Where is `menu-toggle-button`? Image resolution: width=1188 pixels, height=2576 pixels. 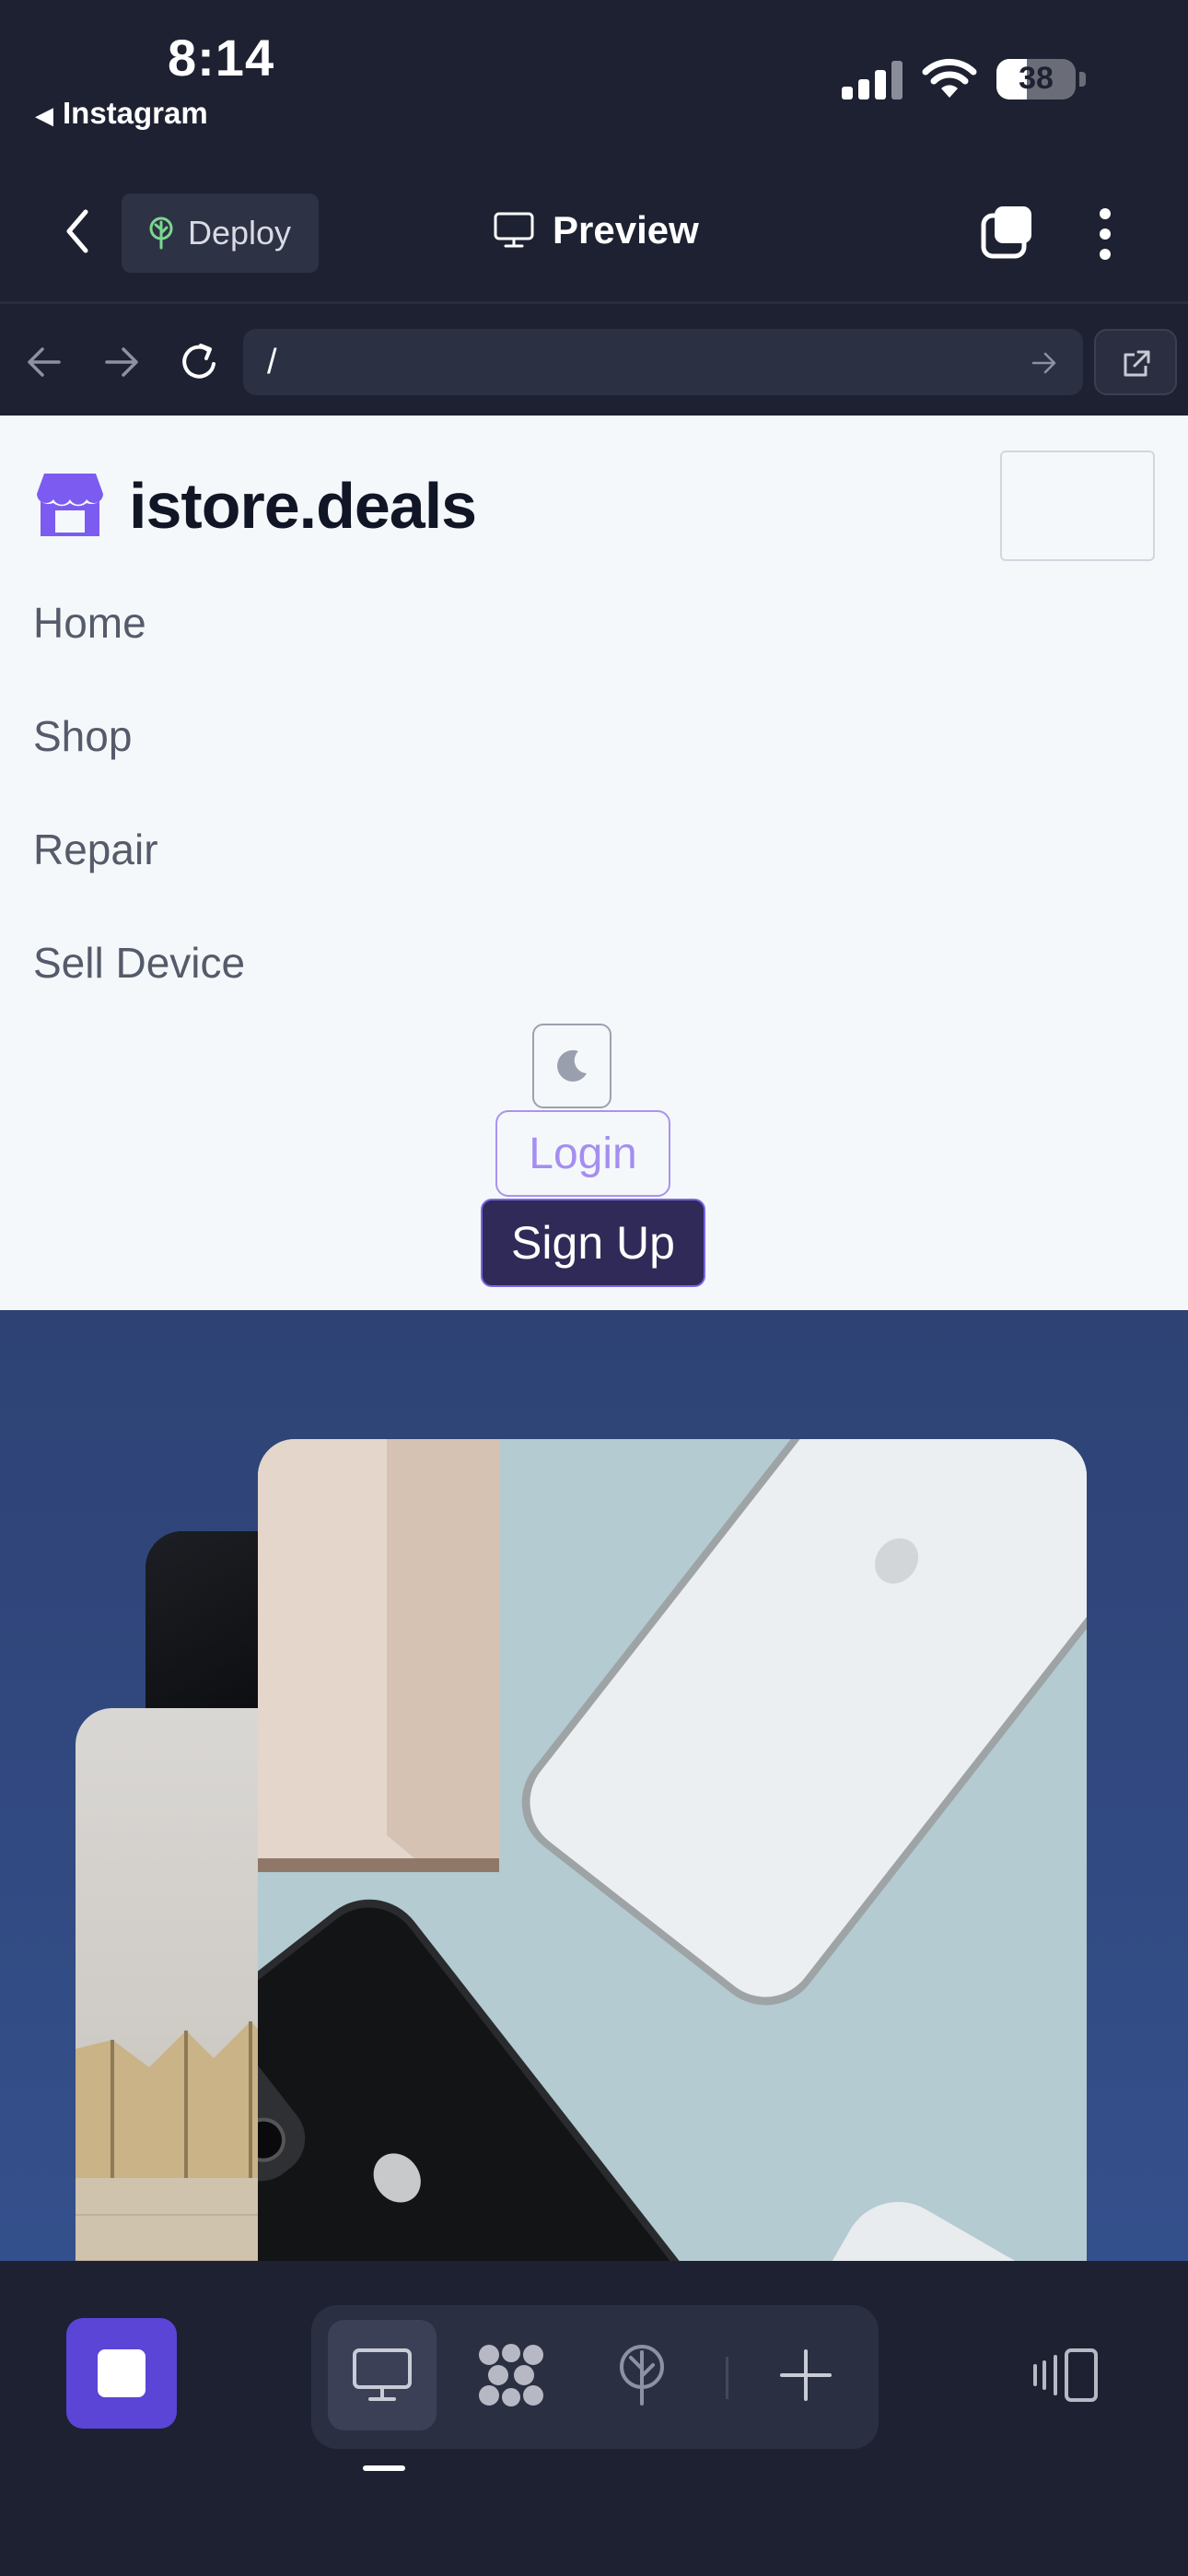 menu-toggle-button is located at coordinates (1077, 506).